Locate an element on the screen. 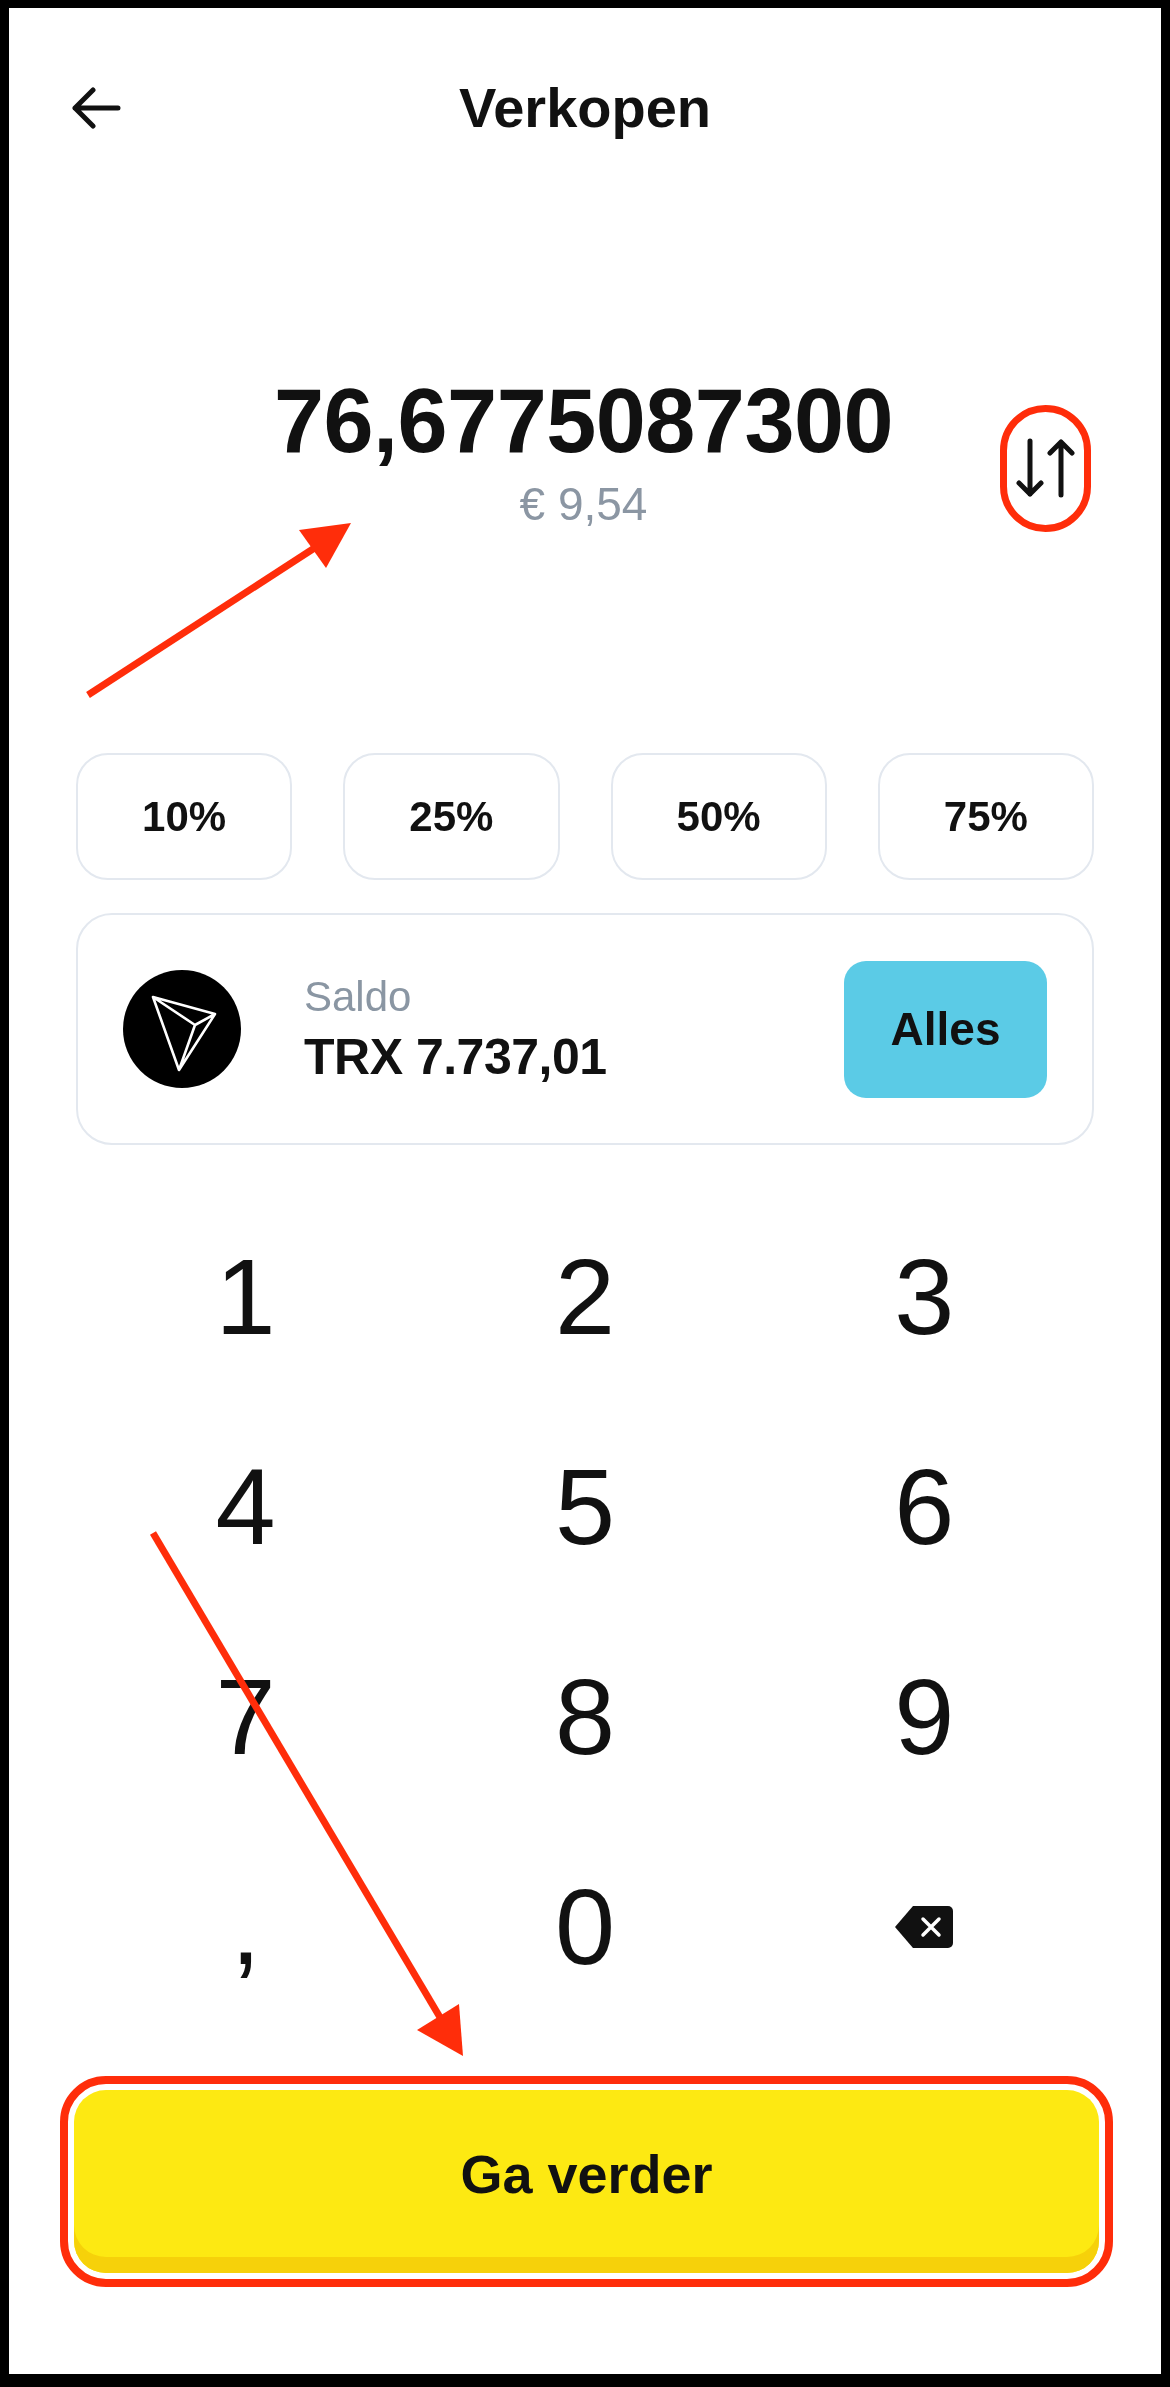  backspace-icon is located at coordinates (924, 1927).